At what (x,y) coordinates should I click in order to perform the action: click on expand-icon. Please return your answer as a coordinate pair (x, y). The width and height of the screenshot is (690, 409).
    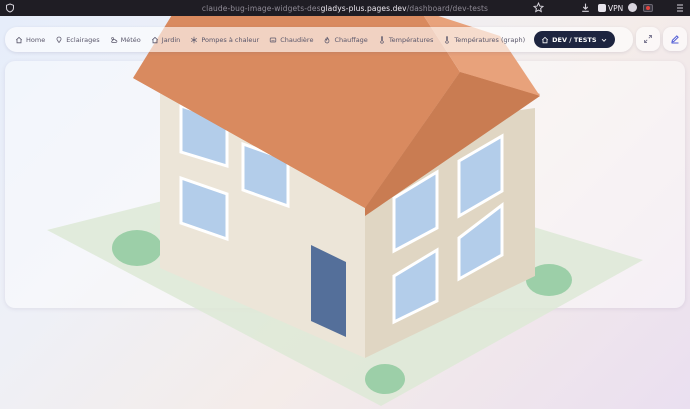
    Looking at the image, I should click on (648, 39).